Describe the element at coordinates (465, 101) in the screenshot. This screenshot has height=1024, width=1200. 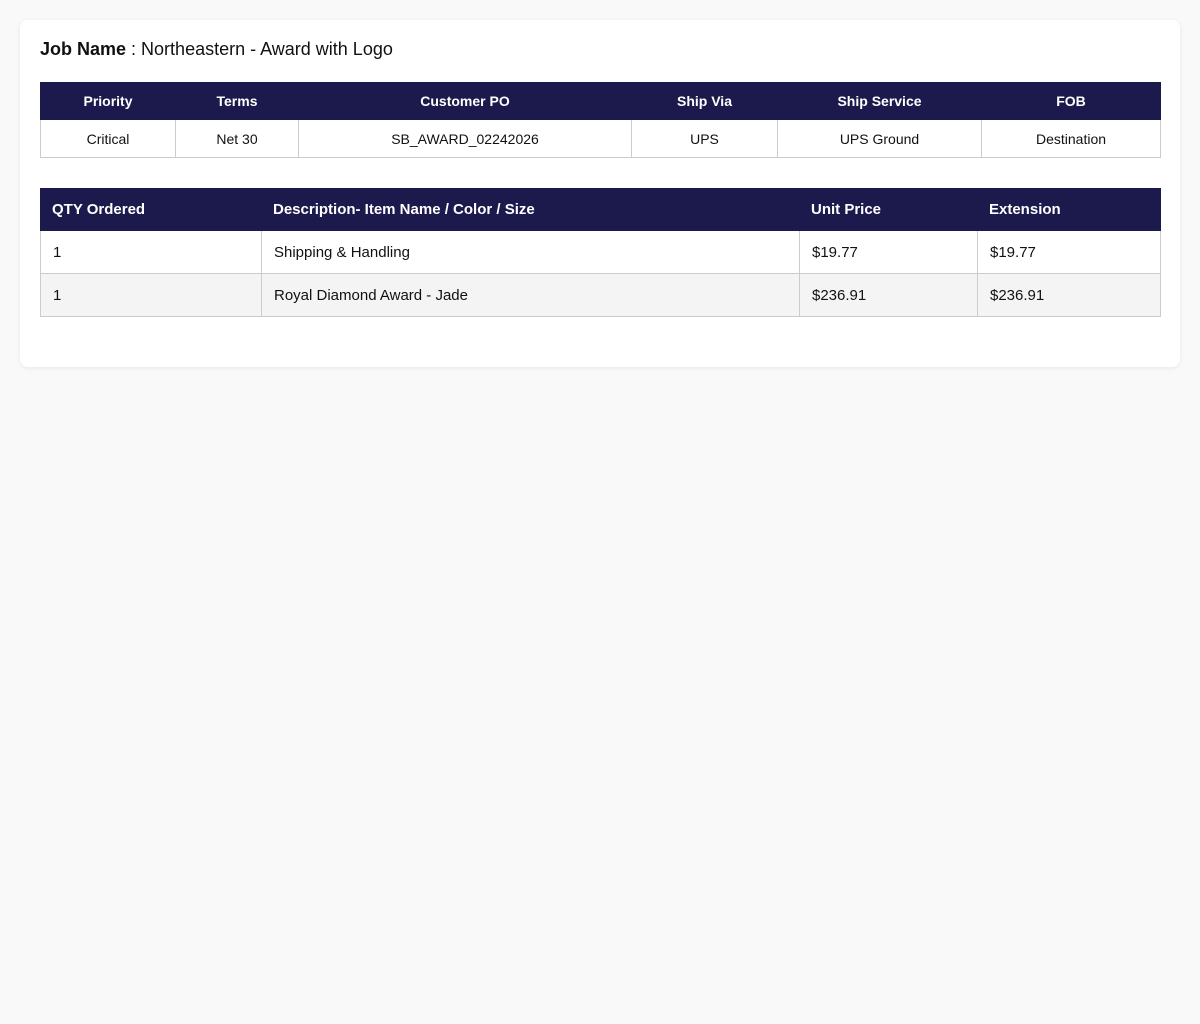
I see `header-customer-po: Customer PO` at that location.